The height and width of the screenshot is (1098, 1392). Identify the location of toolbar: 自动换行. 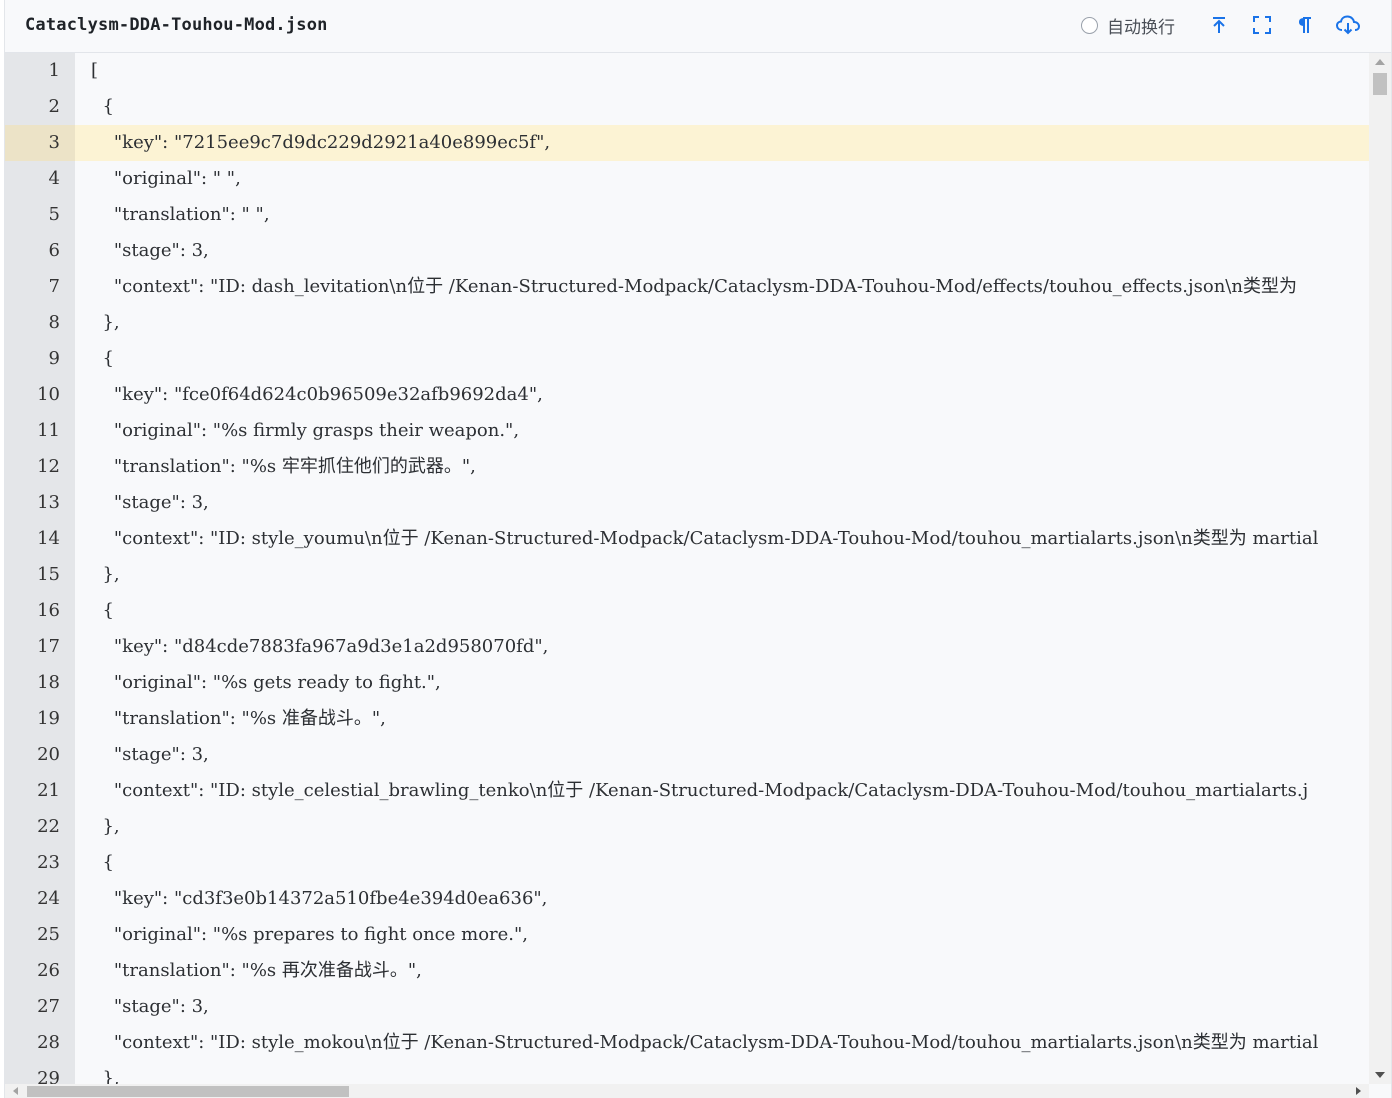
(1221, 25).